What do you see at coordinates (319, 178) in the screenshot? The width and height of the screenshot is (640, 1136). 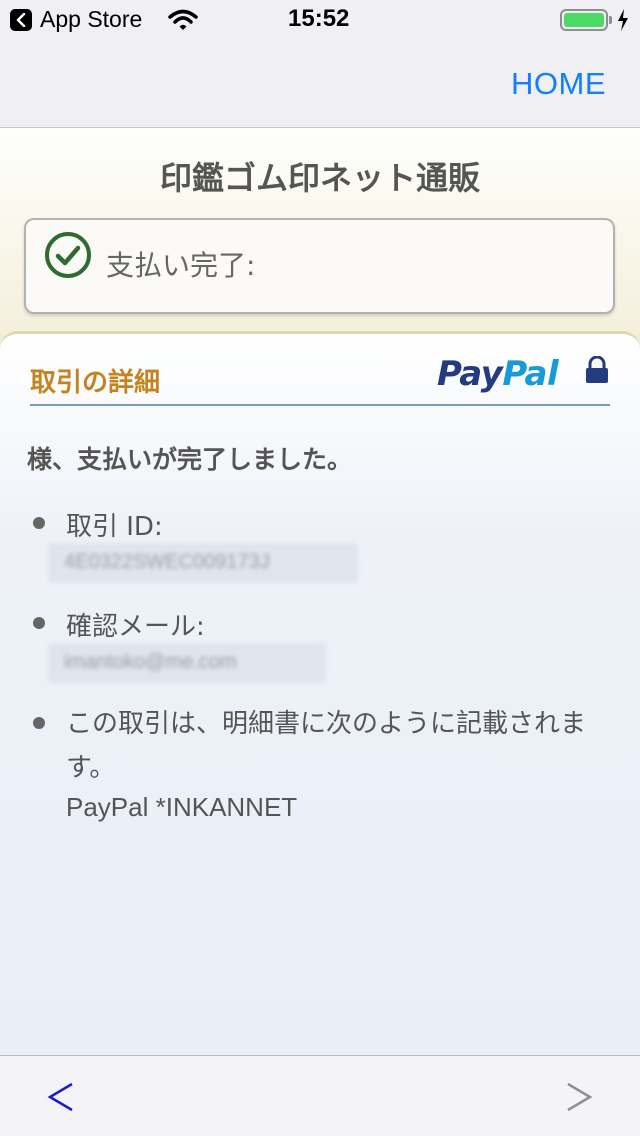 I see `merchant-title: 印鑑ゴム印ネット通販` at bounding box center [319, 178].